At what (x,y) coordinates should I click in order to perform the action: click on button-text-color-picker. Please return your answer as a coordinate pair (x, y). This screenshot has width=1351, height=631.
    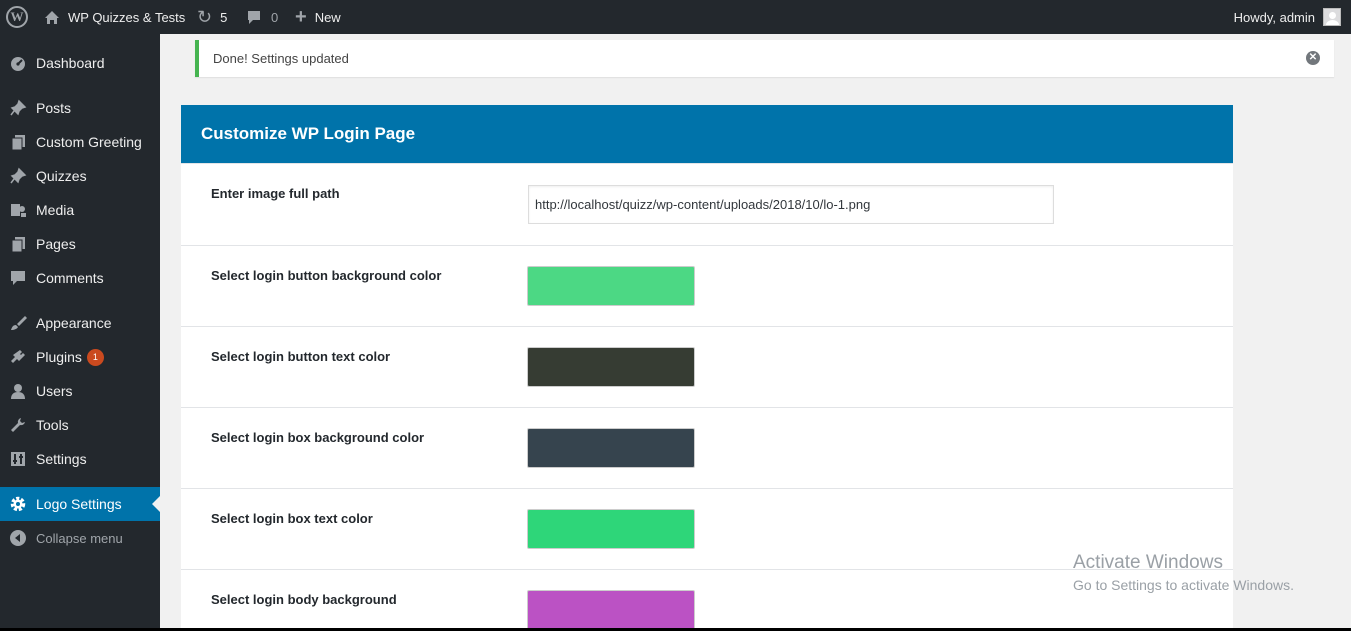
    Looking at the image, I should click on (611, 367).